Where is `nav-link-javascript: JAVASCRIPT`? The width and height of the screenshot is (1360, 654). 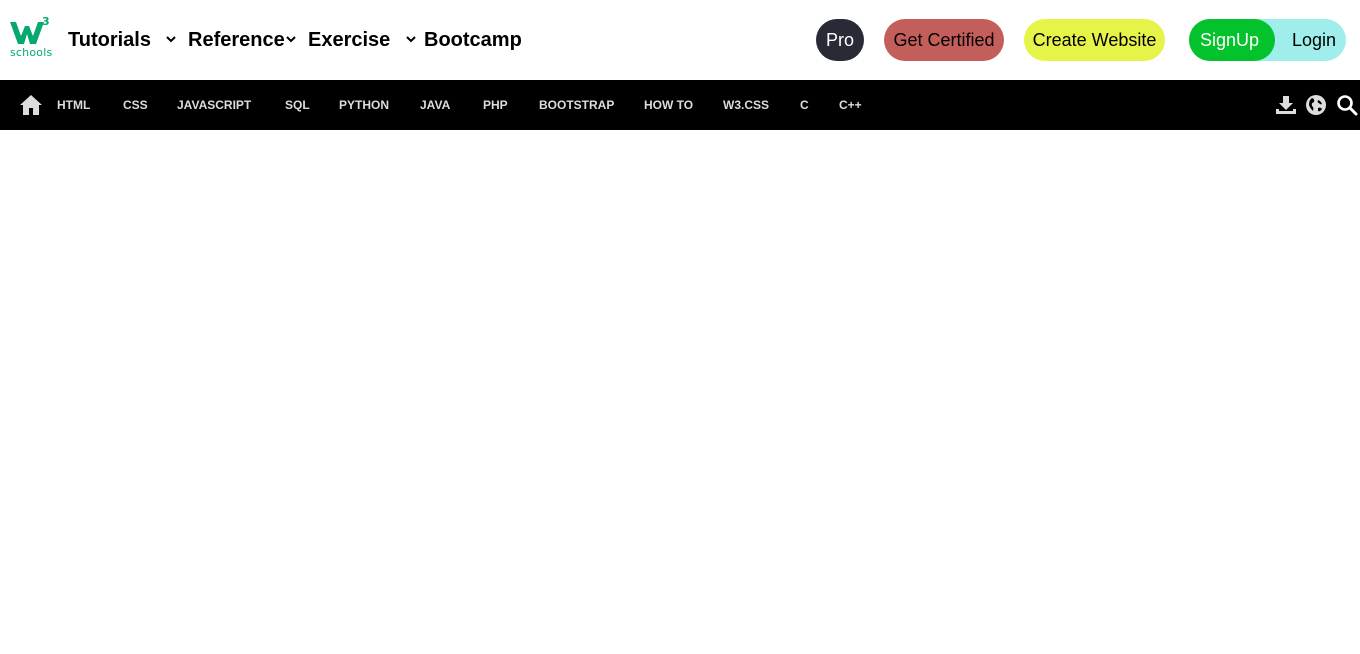
nav-link-javascript: JAVASCRIPT is located at coordinates (214, 105).